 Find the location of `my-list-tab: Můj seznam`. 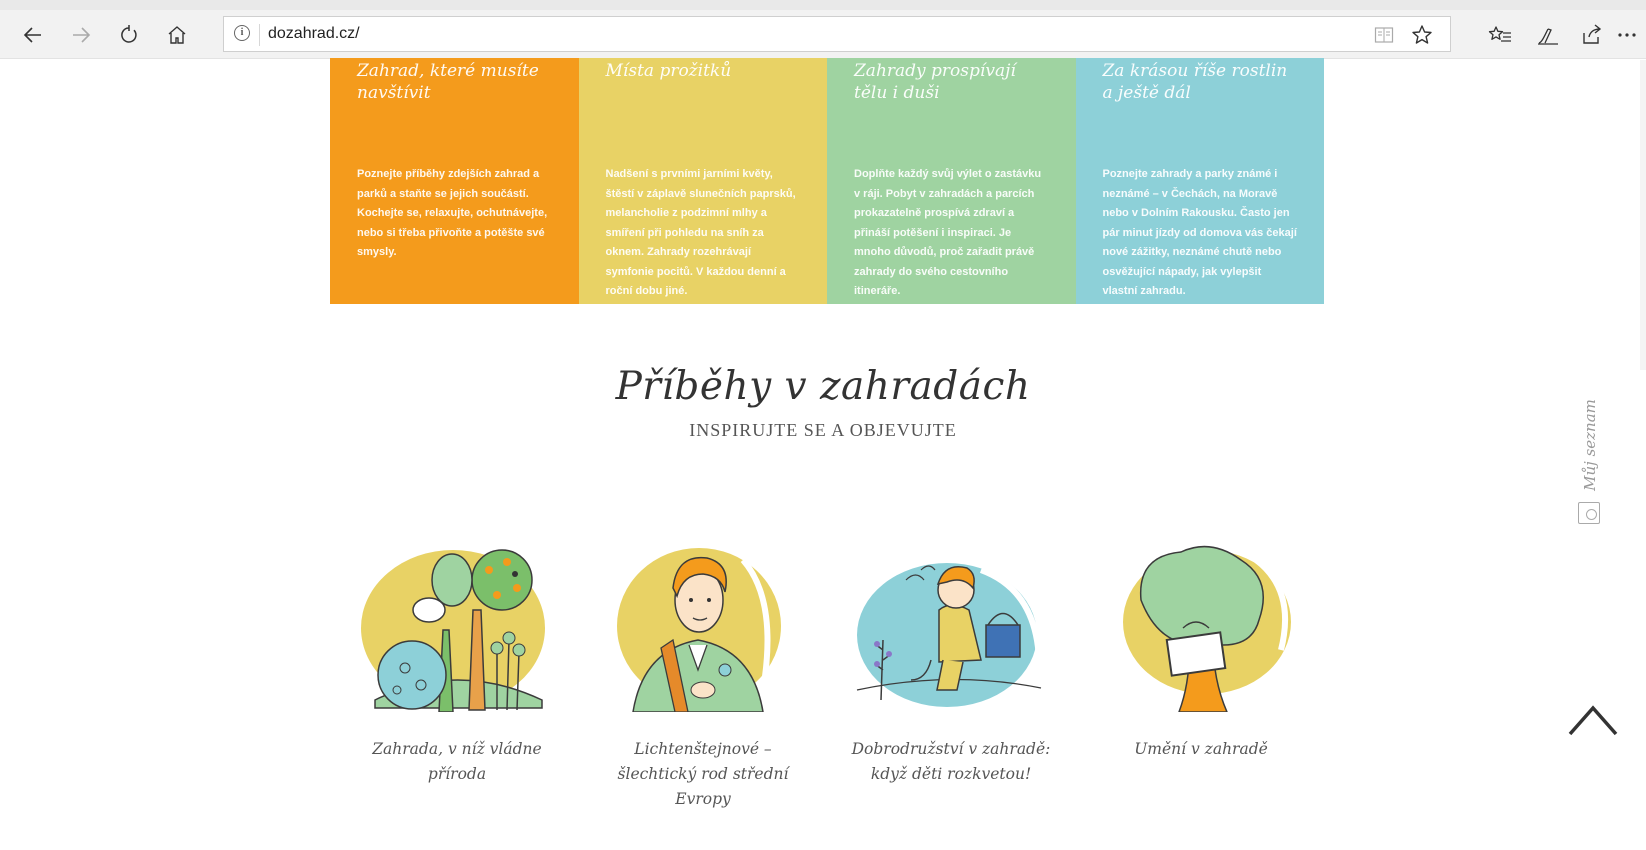

my-list-tab: Můj seznam is located at coordinates (1589, 466).